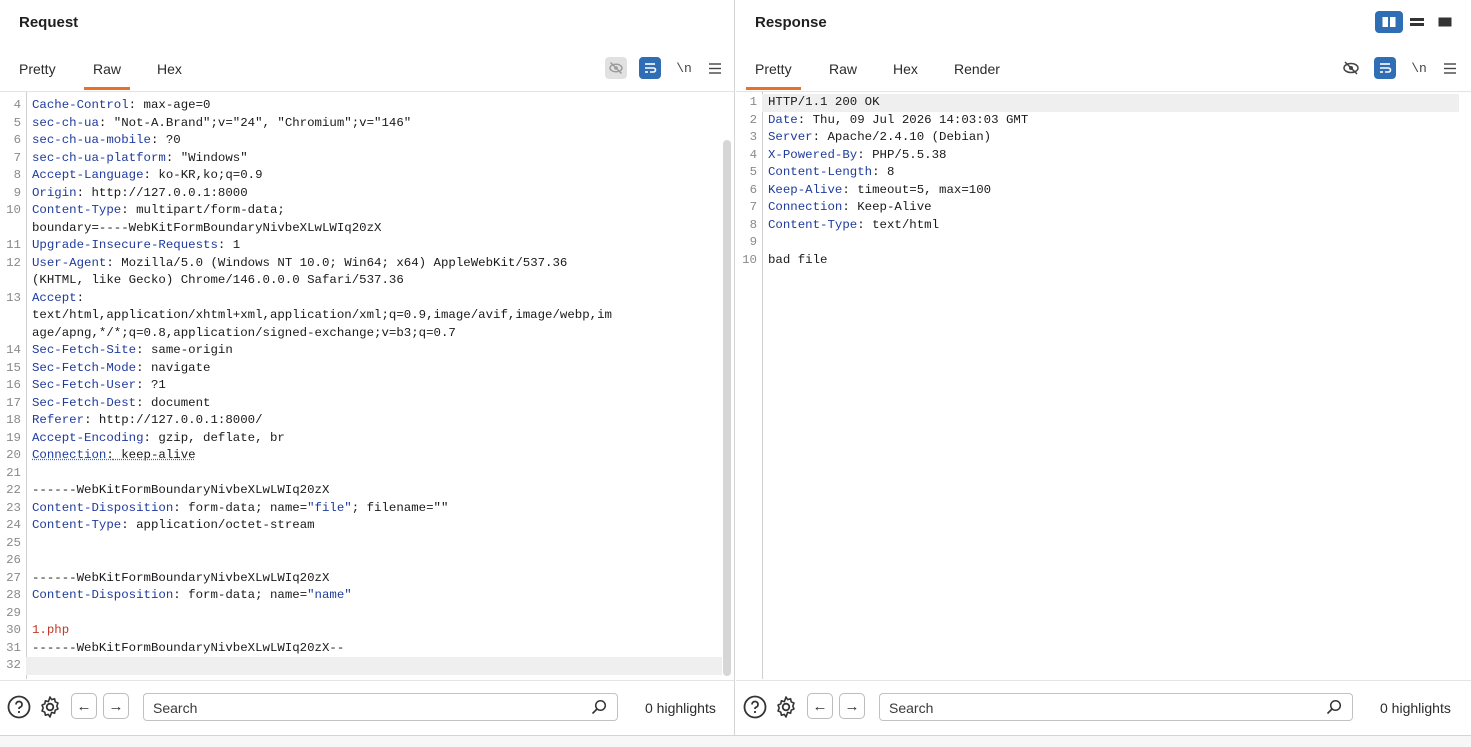  Describe the element at coordinates (121, 367) in the screenshot. I see `line-content: Sec-Fetch-Mode: navigate` at that location.